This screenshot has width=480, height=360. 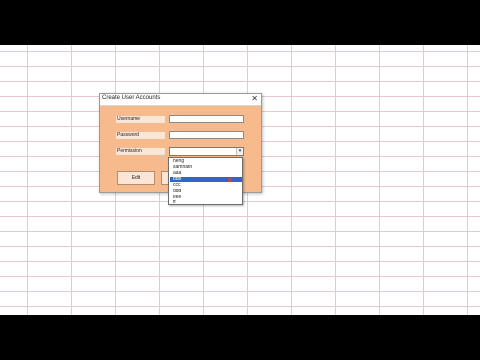 What do you see at coordinates (206, 173) in the screenshot?
I see `dropdown-option: aaa` at bounding box center [206, 173].